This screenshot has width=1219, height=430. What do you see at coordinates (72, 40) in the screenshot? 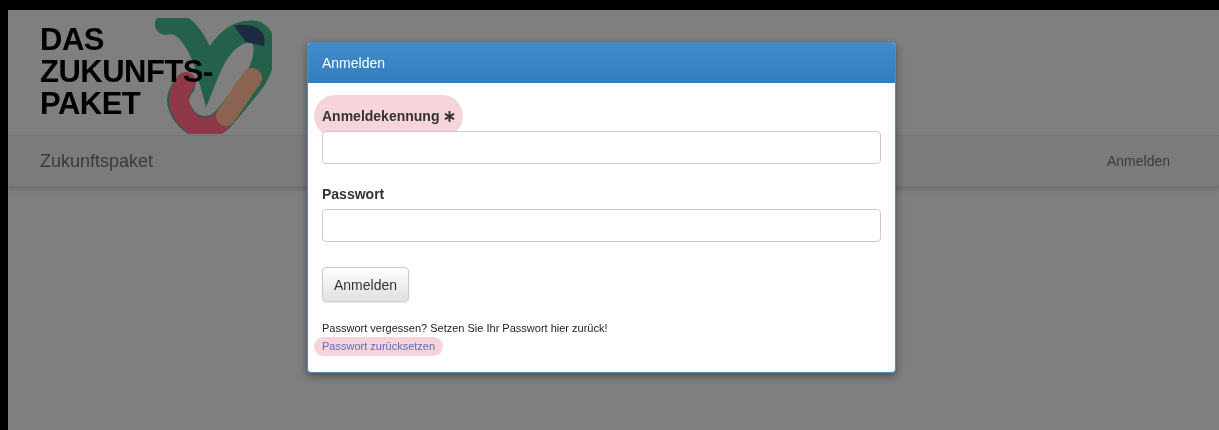
I see `logo-text: DAS` at bounding box center [72, 40].